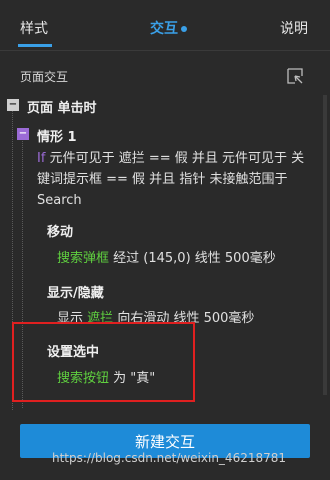 This screenshot has width=330, height=480. What do you see at coordinates (60, 230) in the screenshot?
I see `action-title-move: 移动` at bounding box center [60, 230].